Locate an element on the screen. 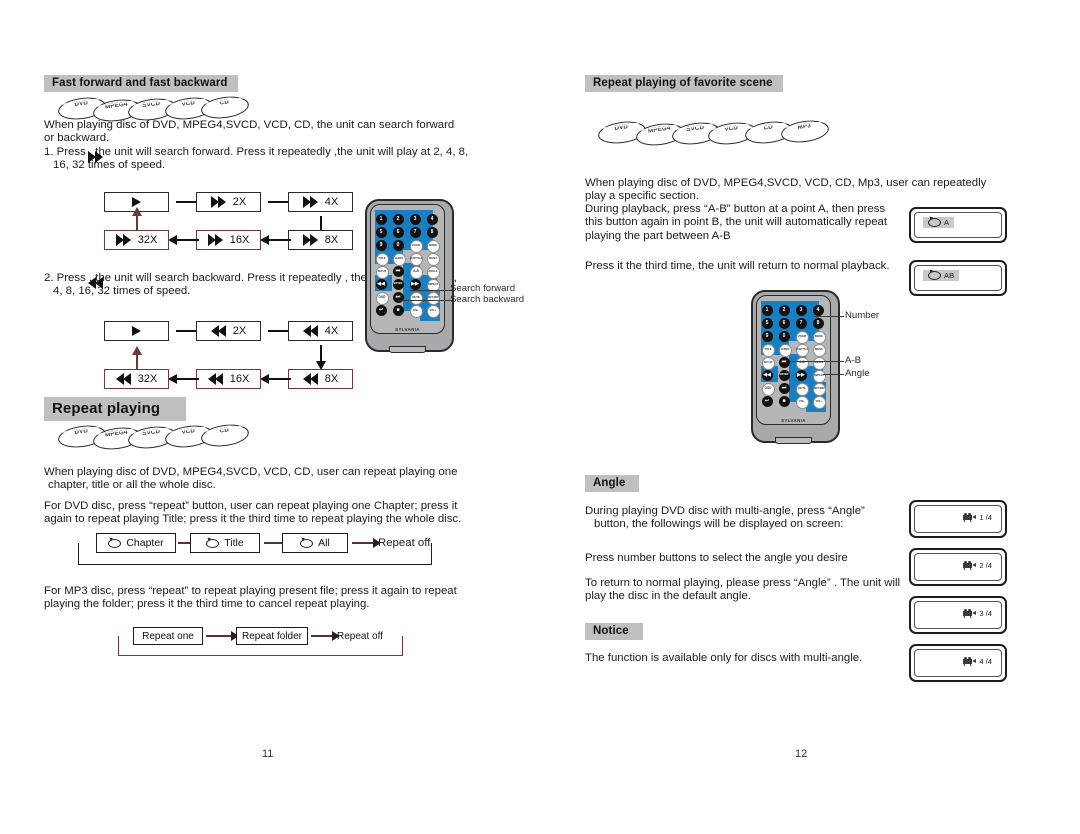 The image size is (1080, 834). flow-fb-4x: 4X is located at coordinates (320, 331).